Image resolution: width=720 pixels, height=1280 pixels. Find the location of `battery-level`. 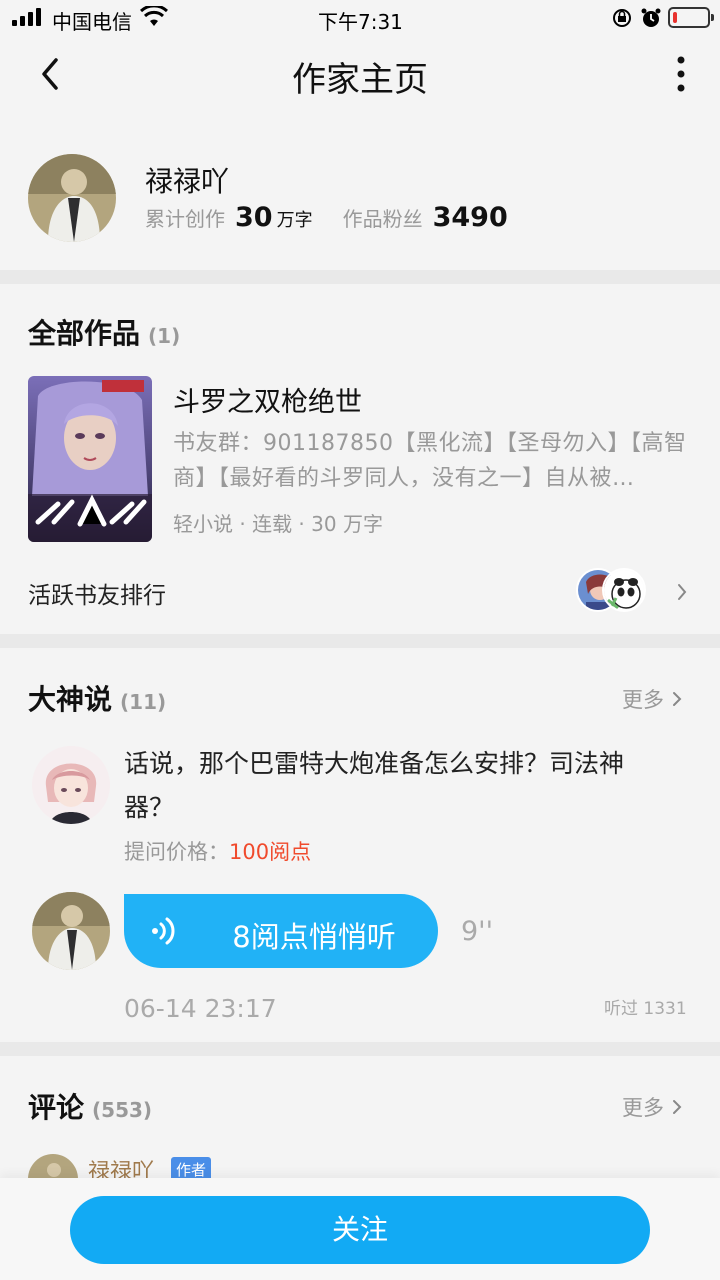

battery-level is located at coordinates (675, 17).